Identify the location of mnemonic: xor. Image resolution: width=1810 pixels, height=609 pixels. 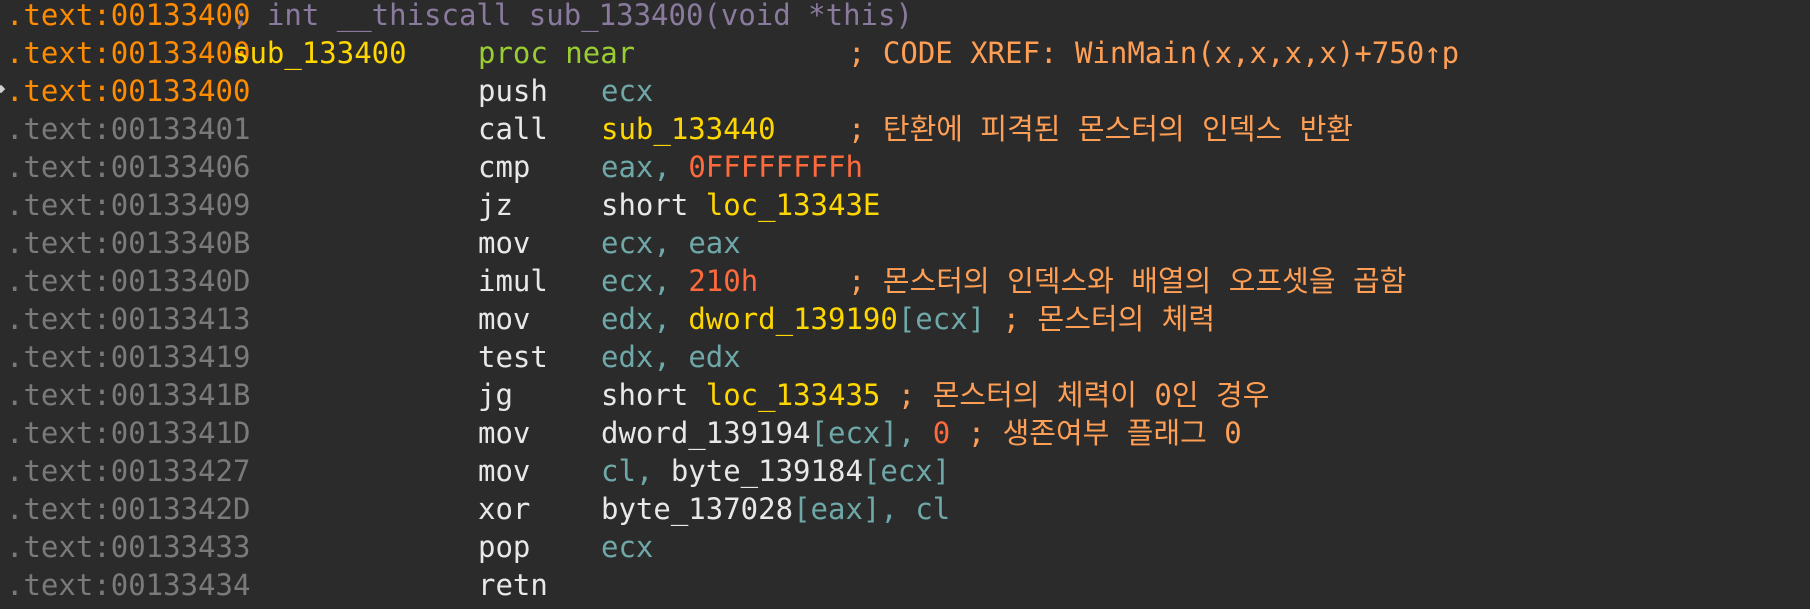
(504, 509).